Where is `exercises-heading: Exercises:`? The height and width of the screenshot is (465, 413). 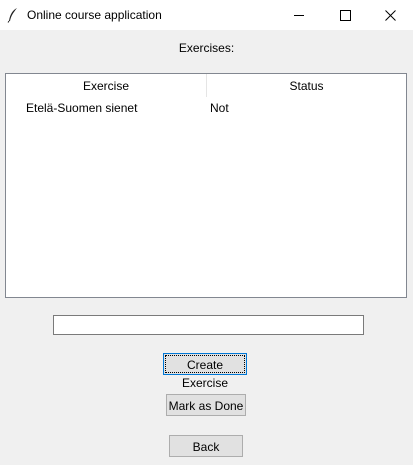
exercises-heading: Exercises: is located at coordinates (206, 48).